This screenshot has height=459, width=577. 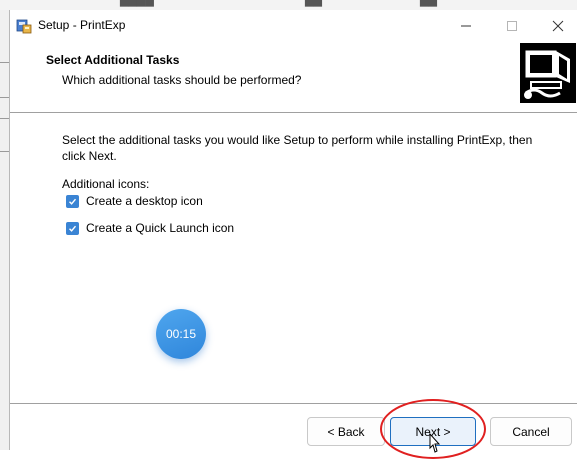 I want to click on header-divider, so click(x=293, y=113).